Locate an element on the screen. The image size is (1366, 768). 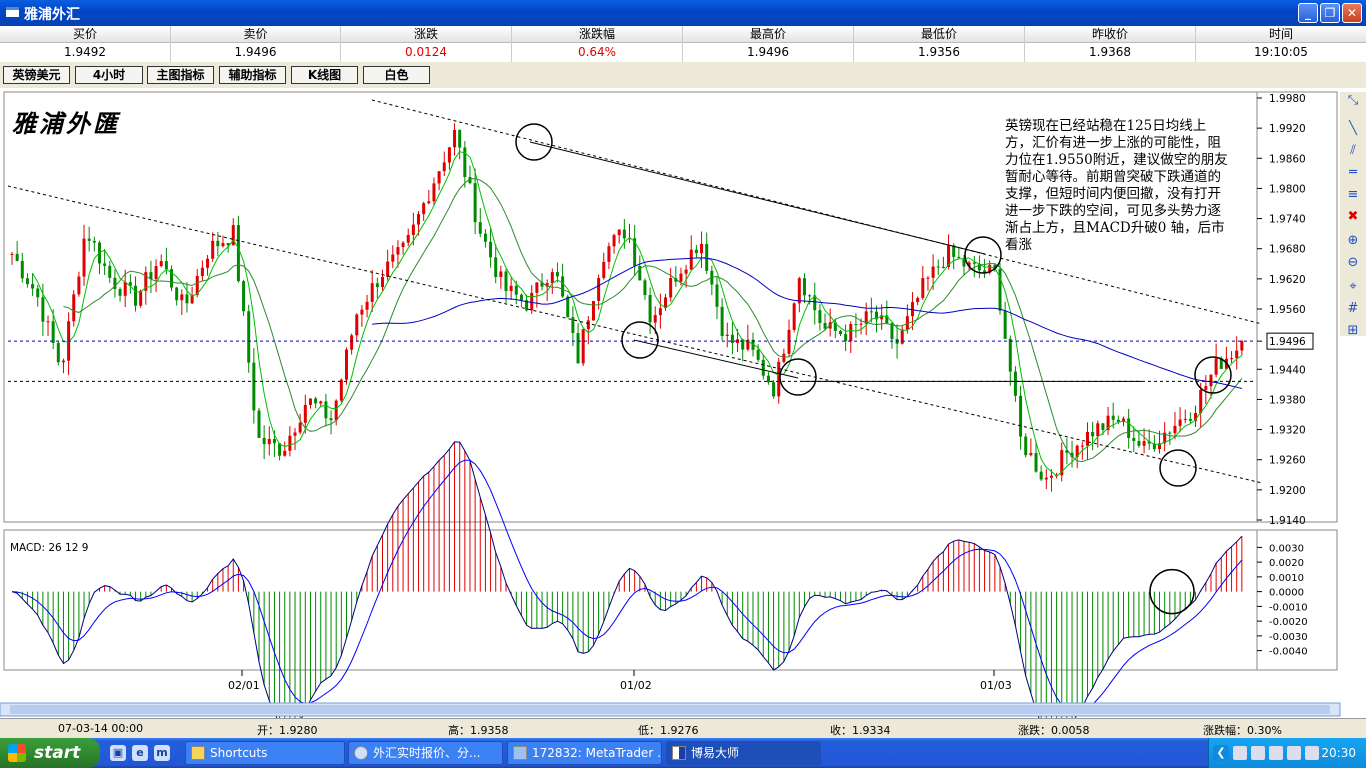
system-tray: ❮ 20:30 is located at coordinates (1287, 753).